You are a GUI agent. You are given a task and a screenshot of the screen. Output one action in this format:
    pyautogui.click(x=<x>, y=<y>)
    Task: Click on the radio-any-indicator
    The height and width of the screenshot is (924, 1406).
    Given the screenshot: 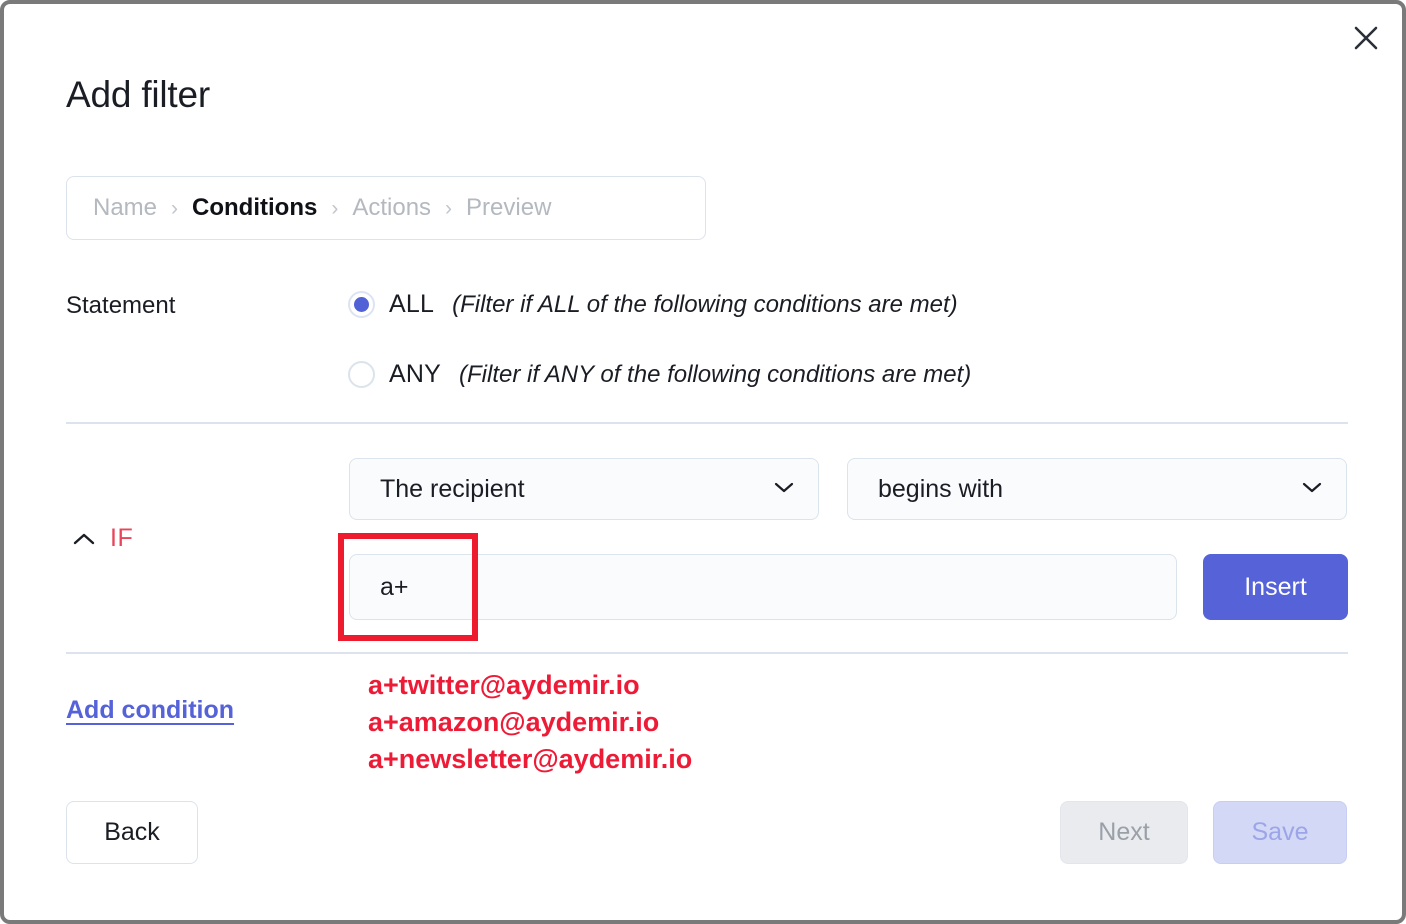 What is the action you would take?
    pyautogui.click(x=361, y=374)
    